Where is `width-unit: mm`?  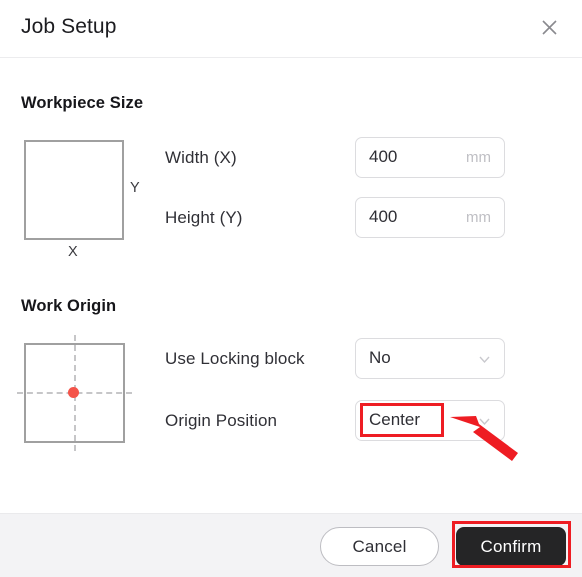 width-unit: mm is located at coordinates (478, 157).